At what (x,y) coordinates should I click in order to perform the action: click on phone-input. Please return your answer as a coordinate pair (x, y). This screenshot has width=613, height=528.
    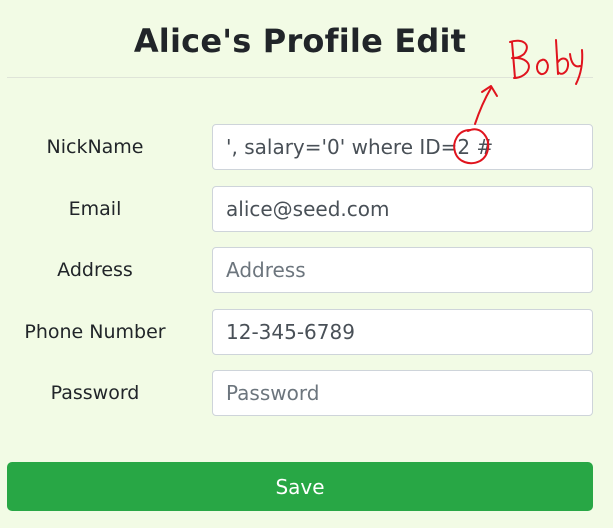
    Looking at the image, I should click on (402, 332).